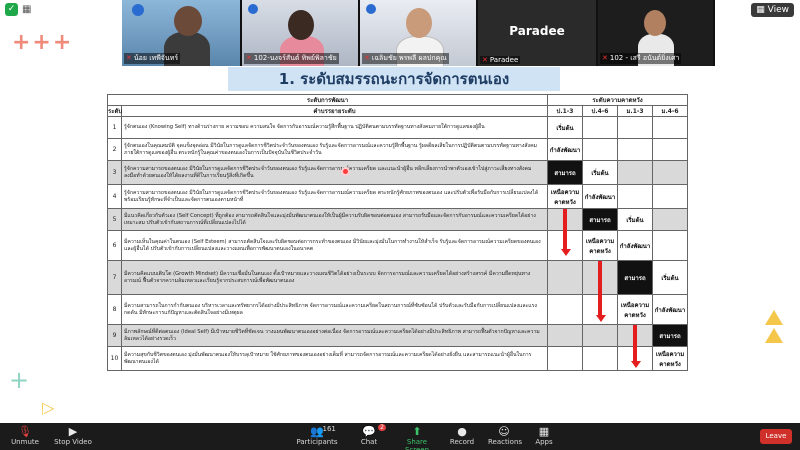 The width and height of the screenshot is (800, 450). What do you see at coordinates (329, 429) in the screenshot?
I see `participants-count: 161` at bounding box center [329, 429].